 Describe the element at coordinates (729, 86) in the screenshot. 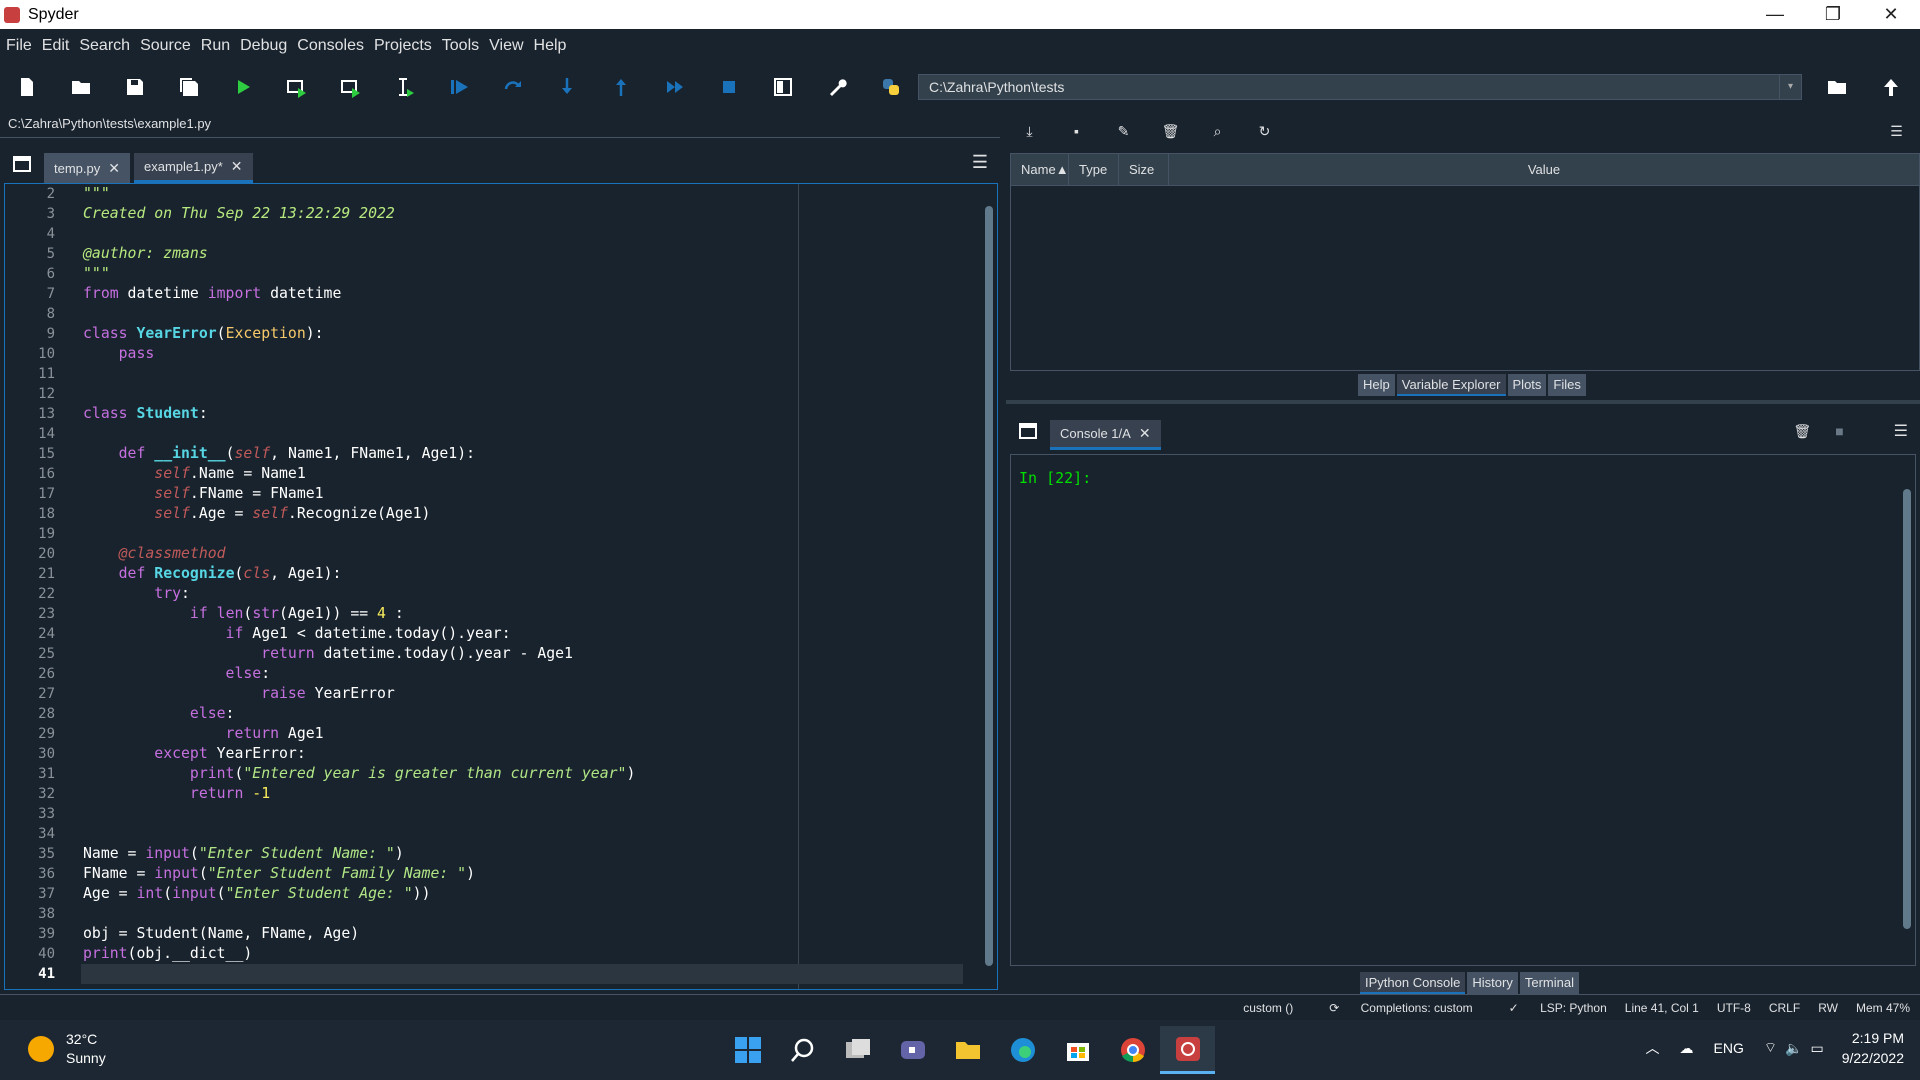

I see `stop-button` at that location.